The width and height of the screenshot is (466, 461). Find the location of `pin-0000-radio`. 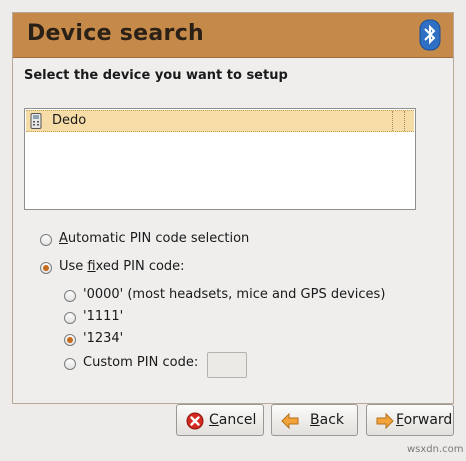

pin-0000-radio is located at coordinates (70, 296).